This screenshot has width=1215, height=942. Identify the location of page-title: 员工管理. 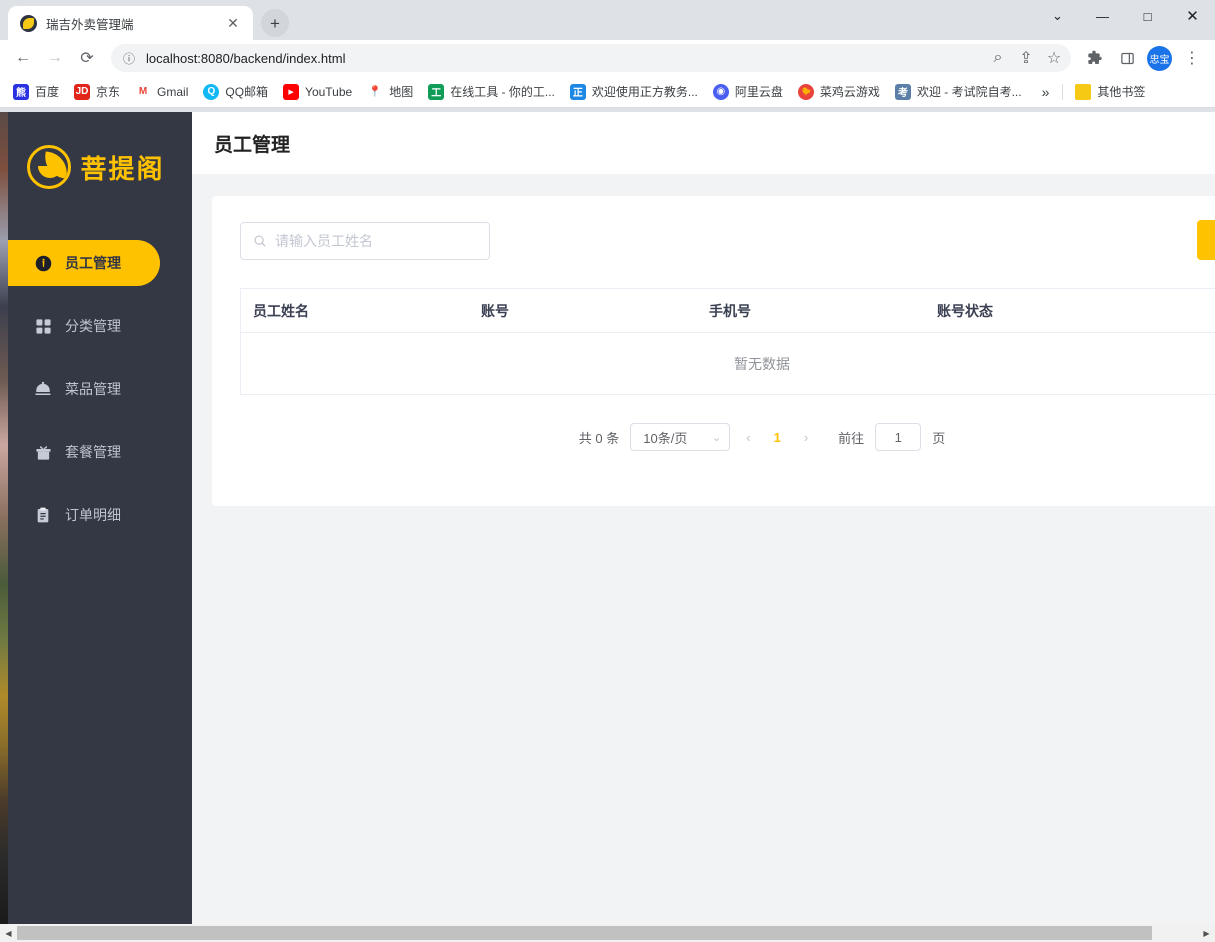
(252, 145).